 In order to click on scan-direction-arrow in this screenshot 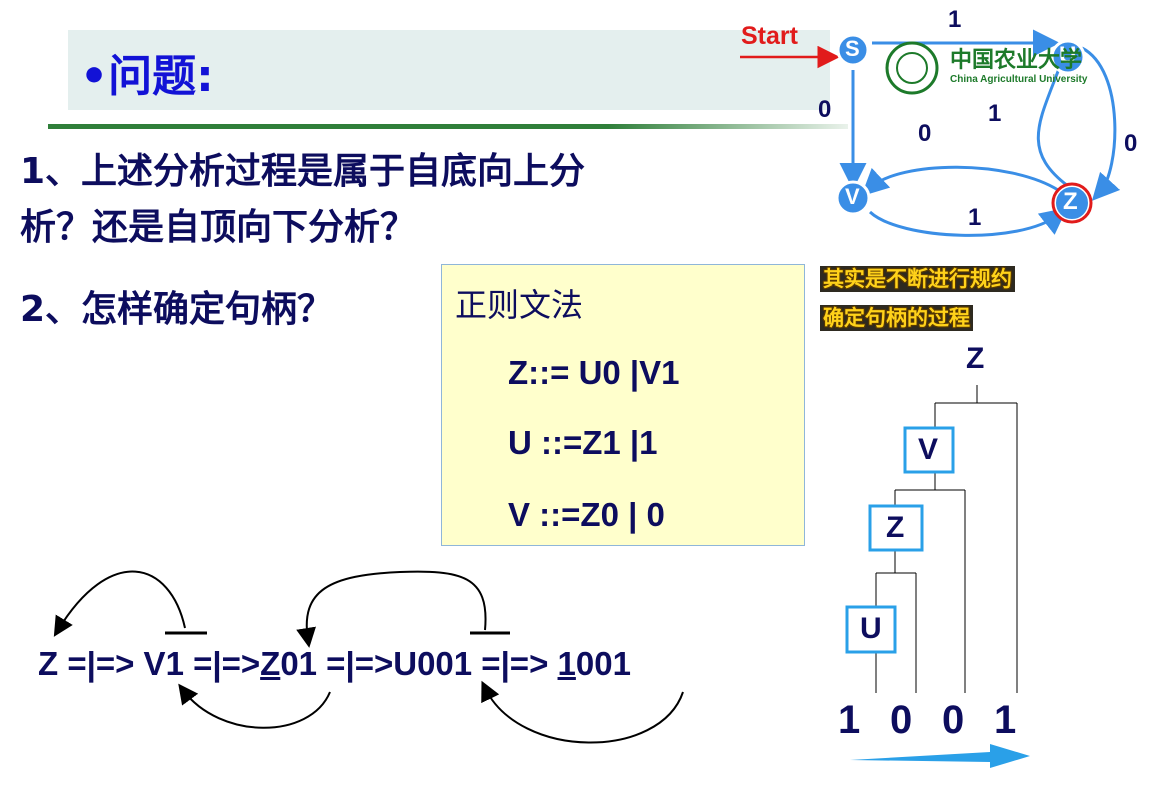, I will do `click(940, 756)`.